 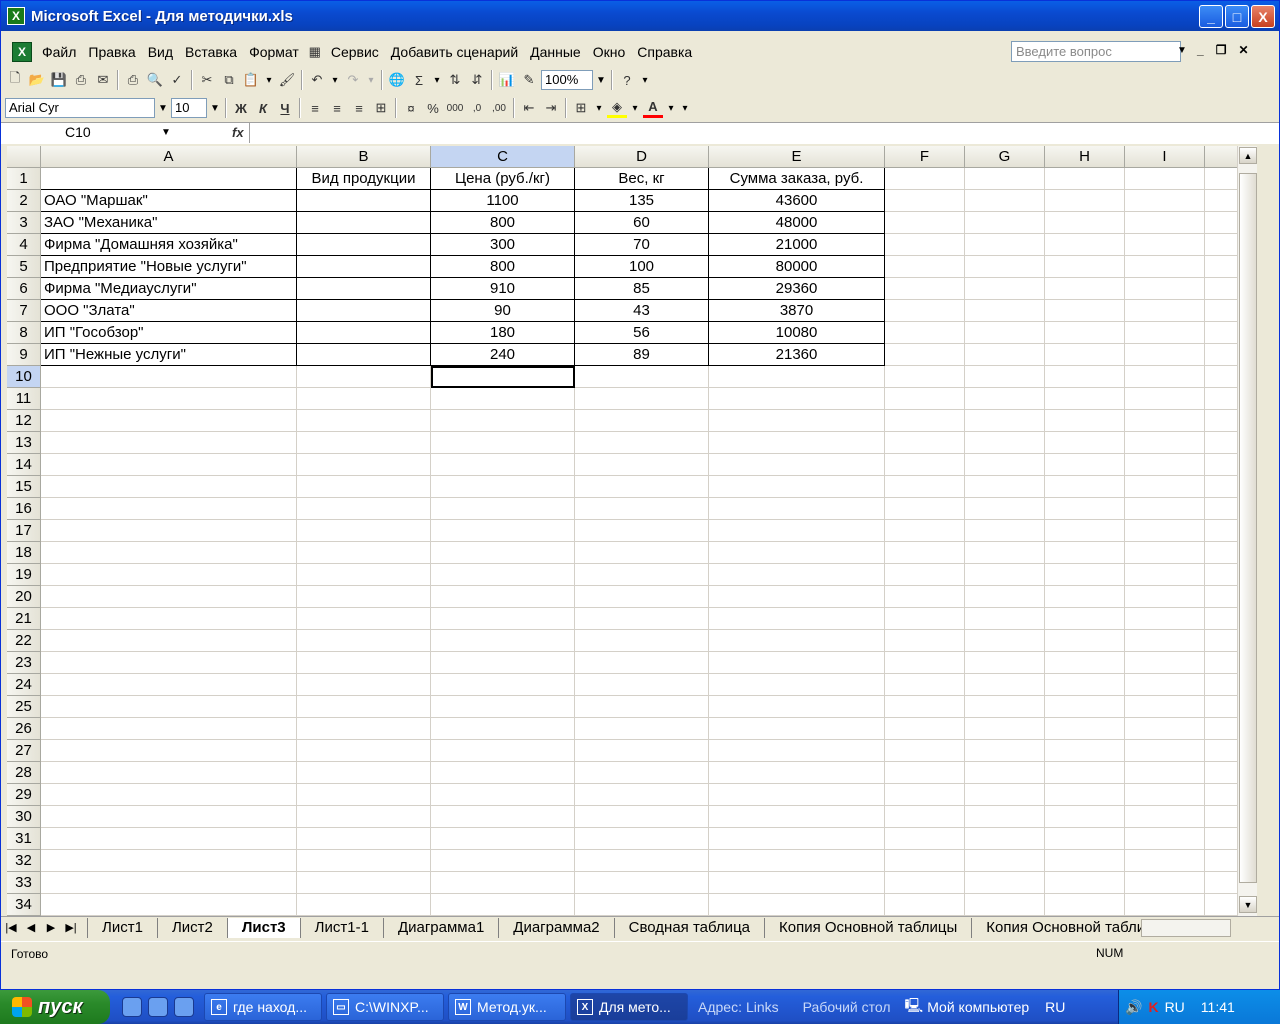 What do you see at coordinates (1005, 157) in the screenshot?
I see `column-header-g: G` at bounding box center [1005, 157].